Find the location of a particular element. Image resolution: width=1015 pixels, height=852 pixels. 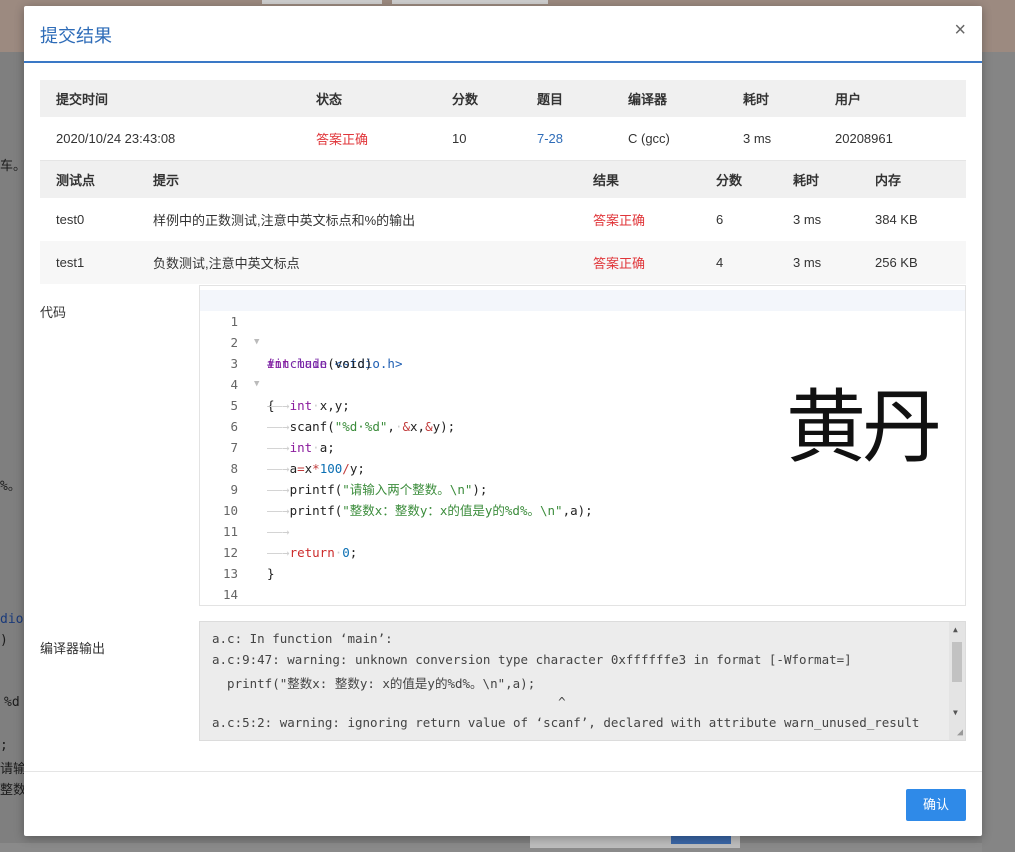

header-user: 用户 is located at coordinates (848, 99).